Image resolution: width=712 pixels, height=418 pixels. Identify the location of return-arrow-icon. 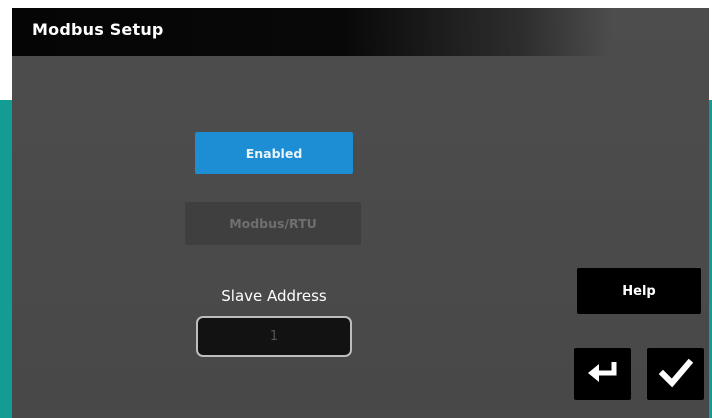
(603, 374).